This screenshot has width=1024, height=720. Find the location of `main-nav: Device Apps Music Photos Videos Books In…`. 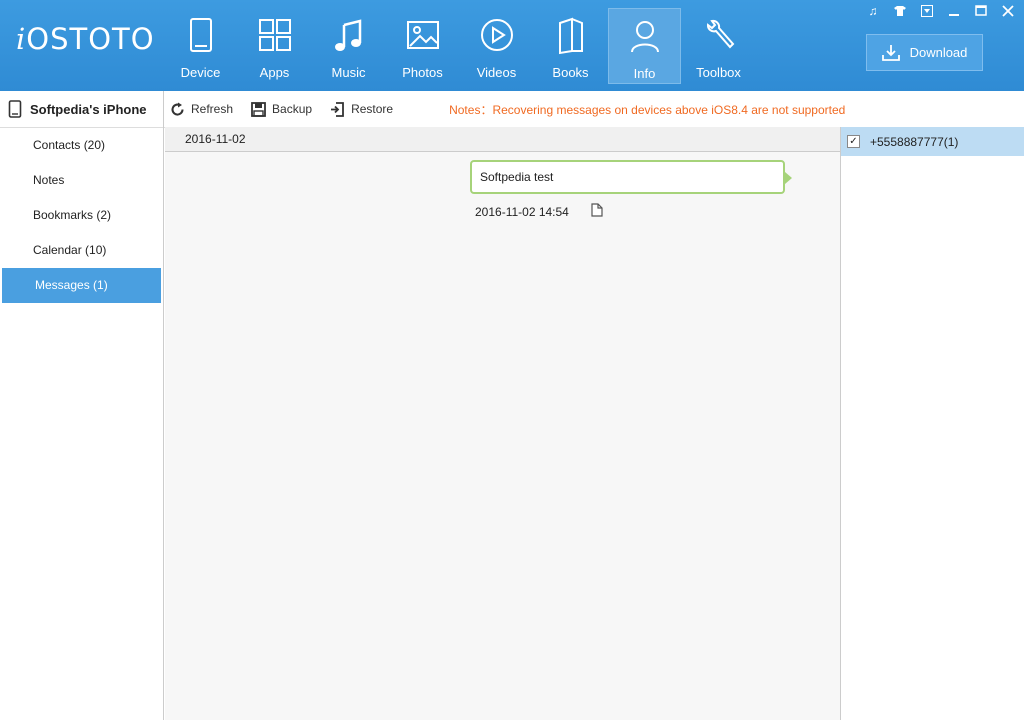

main-nav: Device Apps Music Photos Videos Books In… is located at coordinates (460, 46).